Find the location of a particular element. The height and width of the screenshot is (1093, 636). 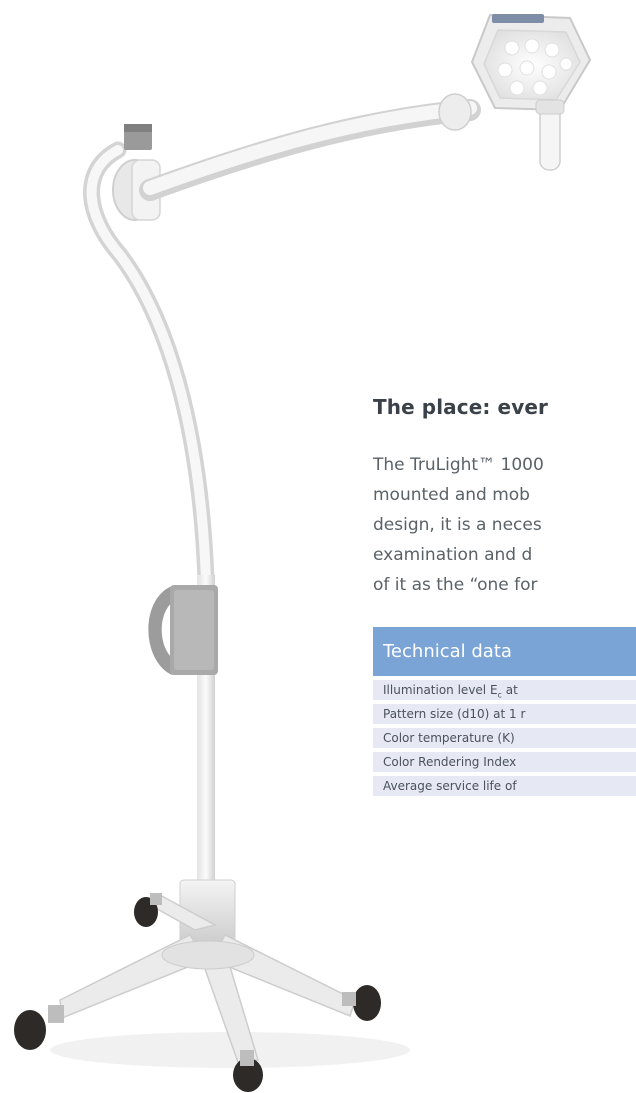

description-line: of it as the “one for is located at coordinates (455, 585).